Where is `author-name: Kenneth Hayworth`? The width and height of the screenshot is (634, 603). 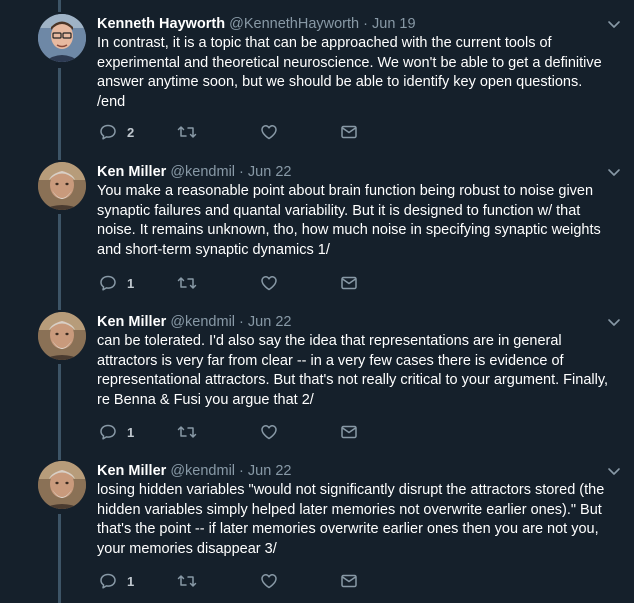
author-name: Kenneth Hayworth is located at coordinates (161, 24).